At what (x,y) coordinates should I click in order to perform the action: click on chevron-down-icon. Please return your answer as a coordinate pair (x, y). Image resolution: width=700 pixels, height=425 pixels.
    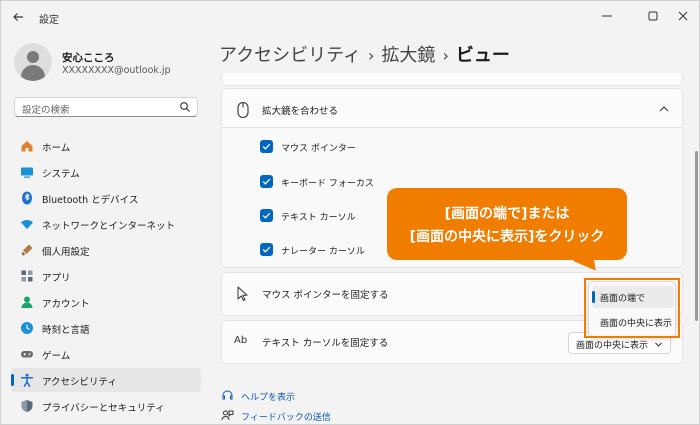
    Looking at the image, I should click on (658, 344).